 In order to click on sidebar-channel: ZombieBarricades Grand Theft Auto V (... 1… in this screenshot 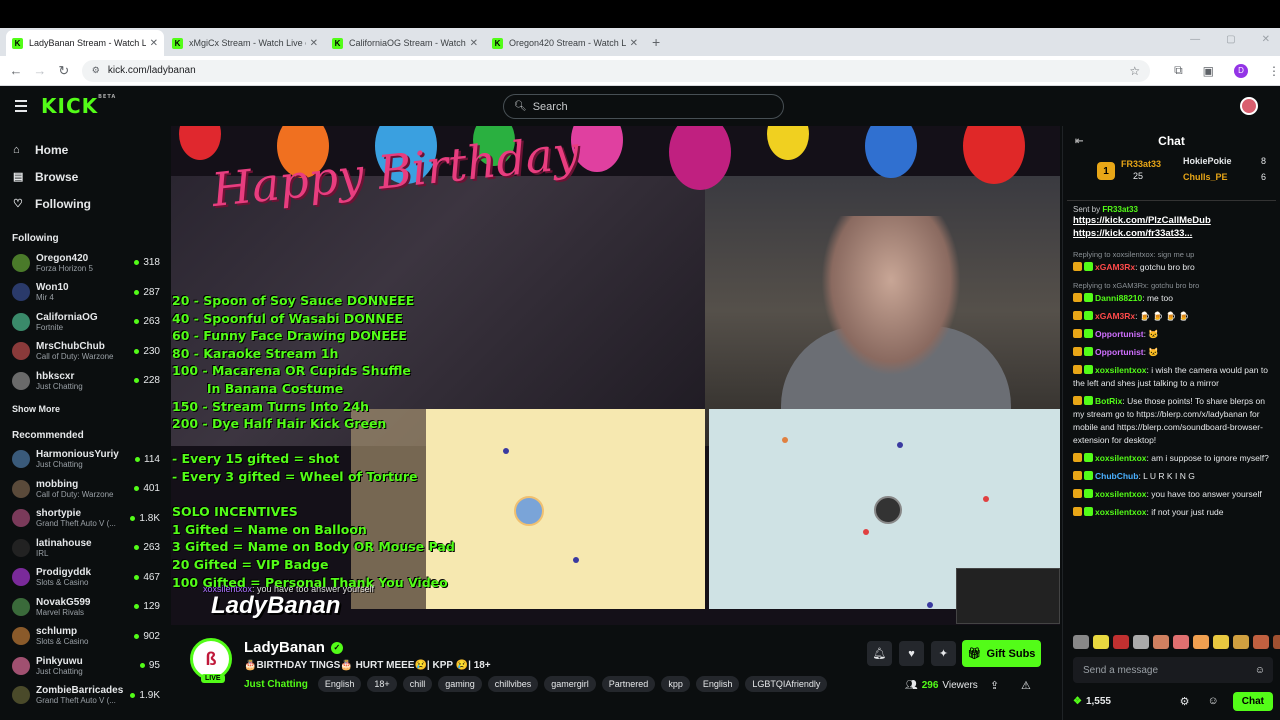, I will do `click(84, 696)`.